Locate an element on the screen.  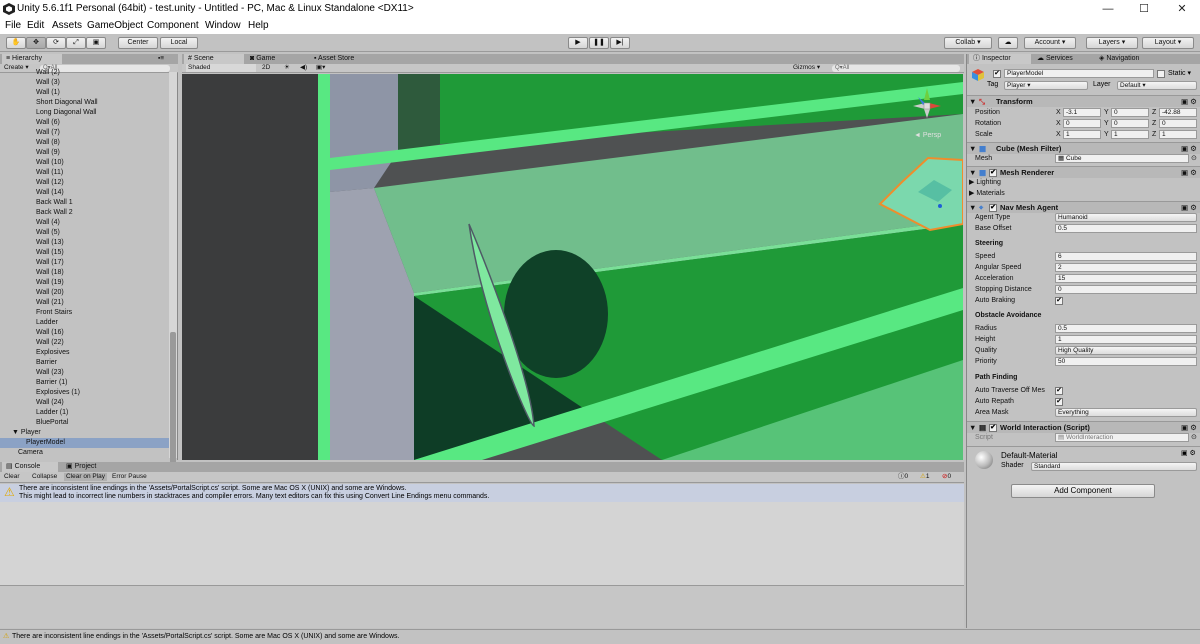
persp-label: ◄ Persp is located at coordinates (927, 135).